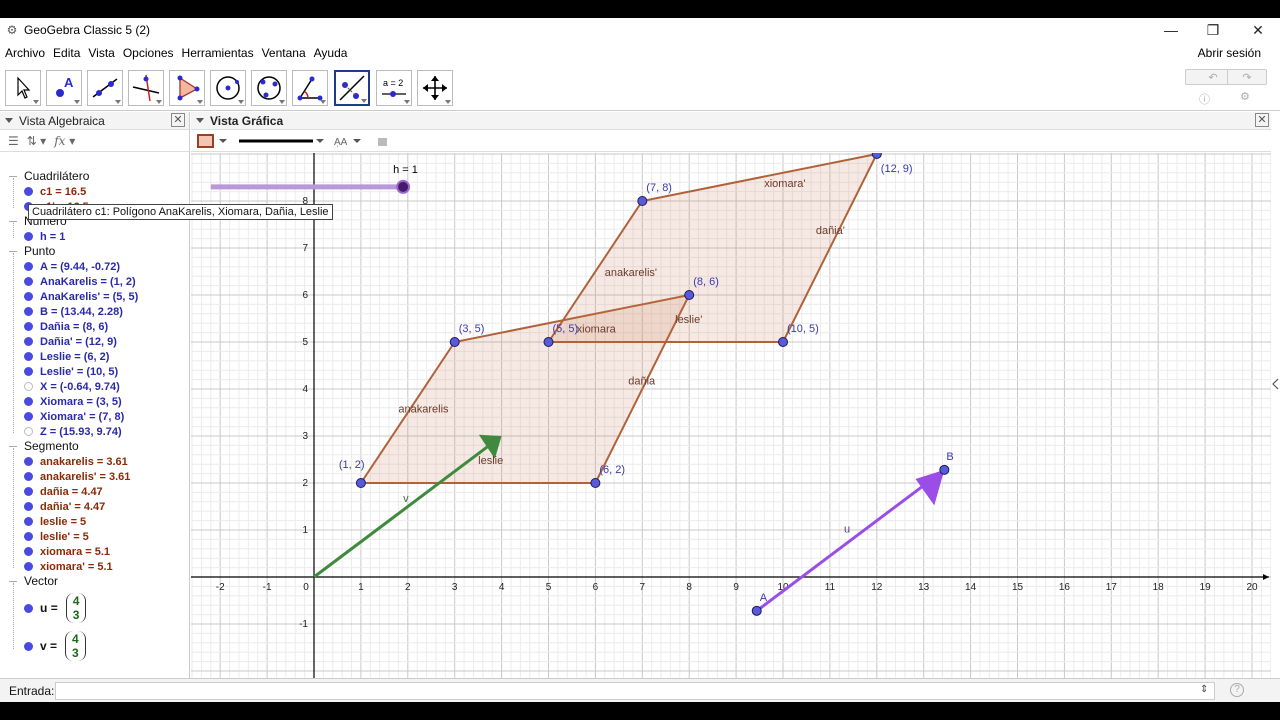 The height and width of the screenshot is (720, 1280). What do you see at coordinates (330, 53) in the screenshot?
I see `menu-ayuda: Ayuda` at bounding box center [330, 53].